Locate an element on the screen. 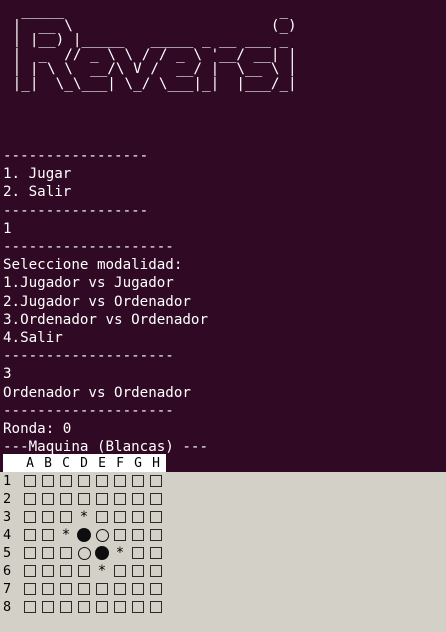 The image size is (446, 632). board-row: 3 * is located at coordinates (84, 517).